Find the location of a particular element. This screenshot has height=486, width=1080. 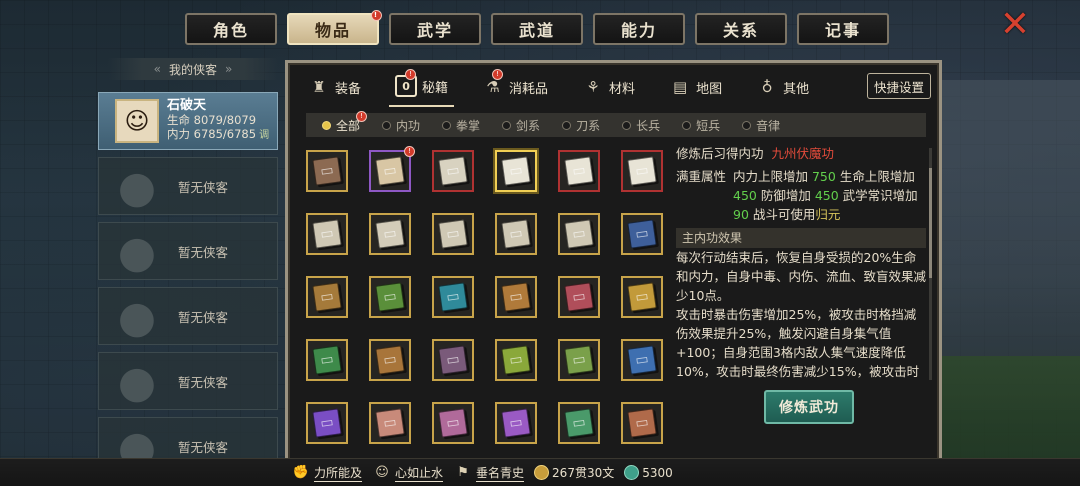

empty-slot-label: 暂无侠客 is located at coordinates (202, 447).